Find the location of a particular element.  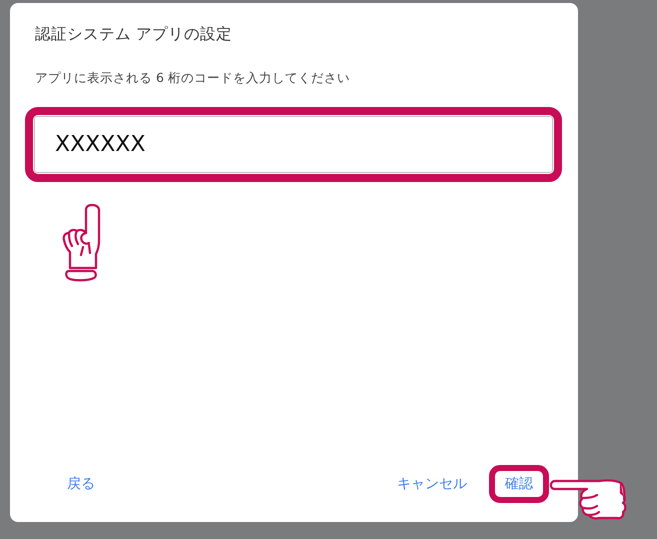

cancel-button: キャンセル is located at coordinates (432, 484).